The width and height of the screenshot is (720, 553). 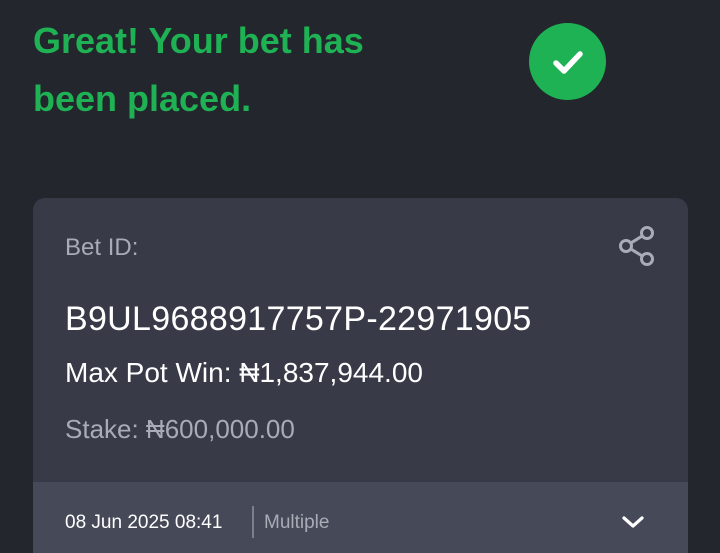 I want to click on share-icon, so click(x=636, y=246).